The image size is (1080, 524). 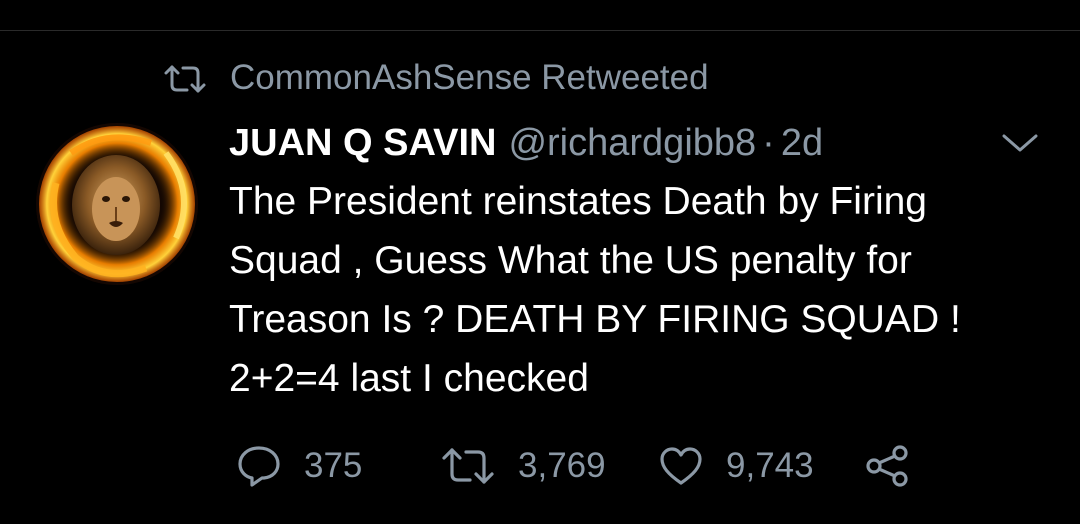 I want to click on tweet-header: JUAN Q SAVIN @richardgibb8 · 2d, so click(x=526, y=143).